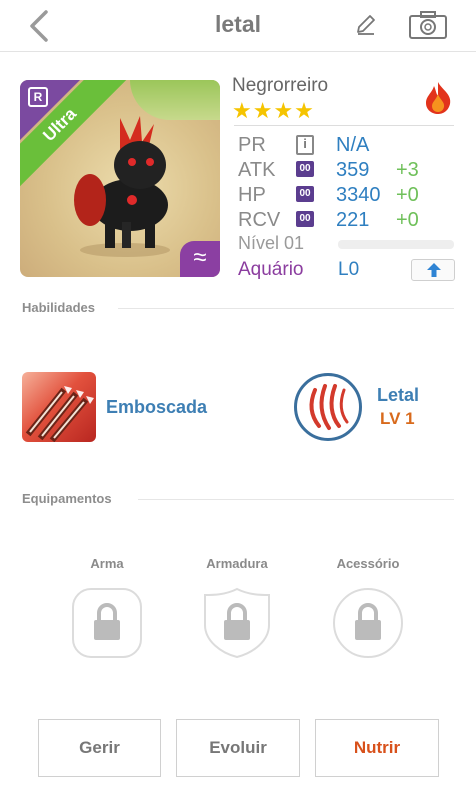 This screenshot has height=800, width=476. Describe the element at coordinates (99, 748) in the screenshot. I see `manage-button: Gerir` at that location.